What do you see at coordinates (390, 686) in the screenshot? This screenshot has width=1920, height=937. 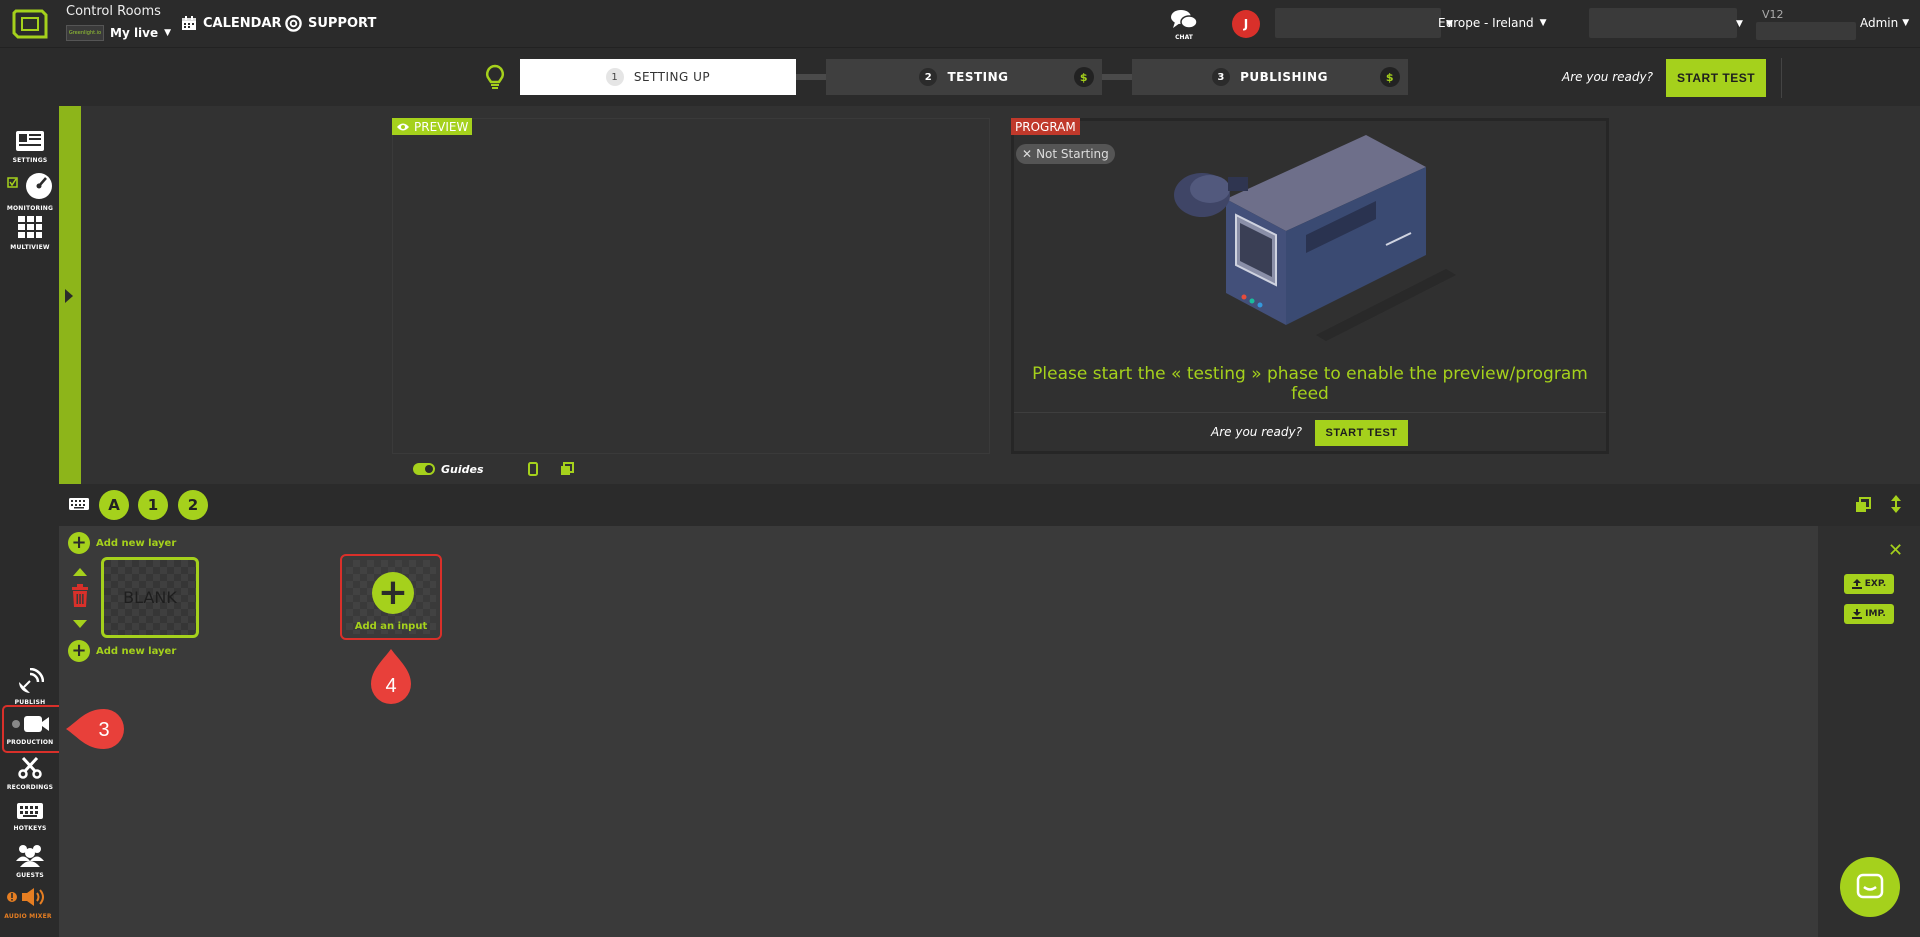 I see `marker-number: 4` at bounding box center [390, 686].